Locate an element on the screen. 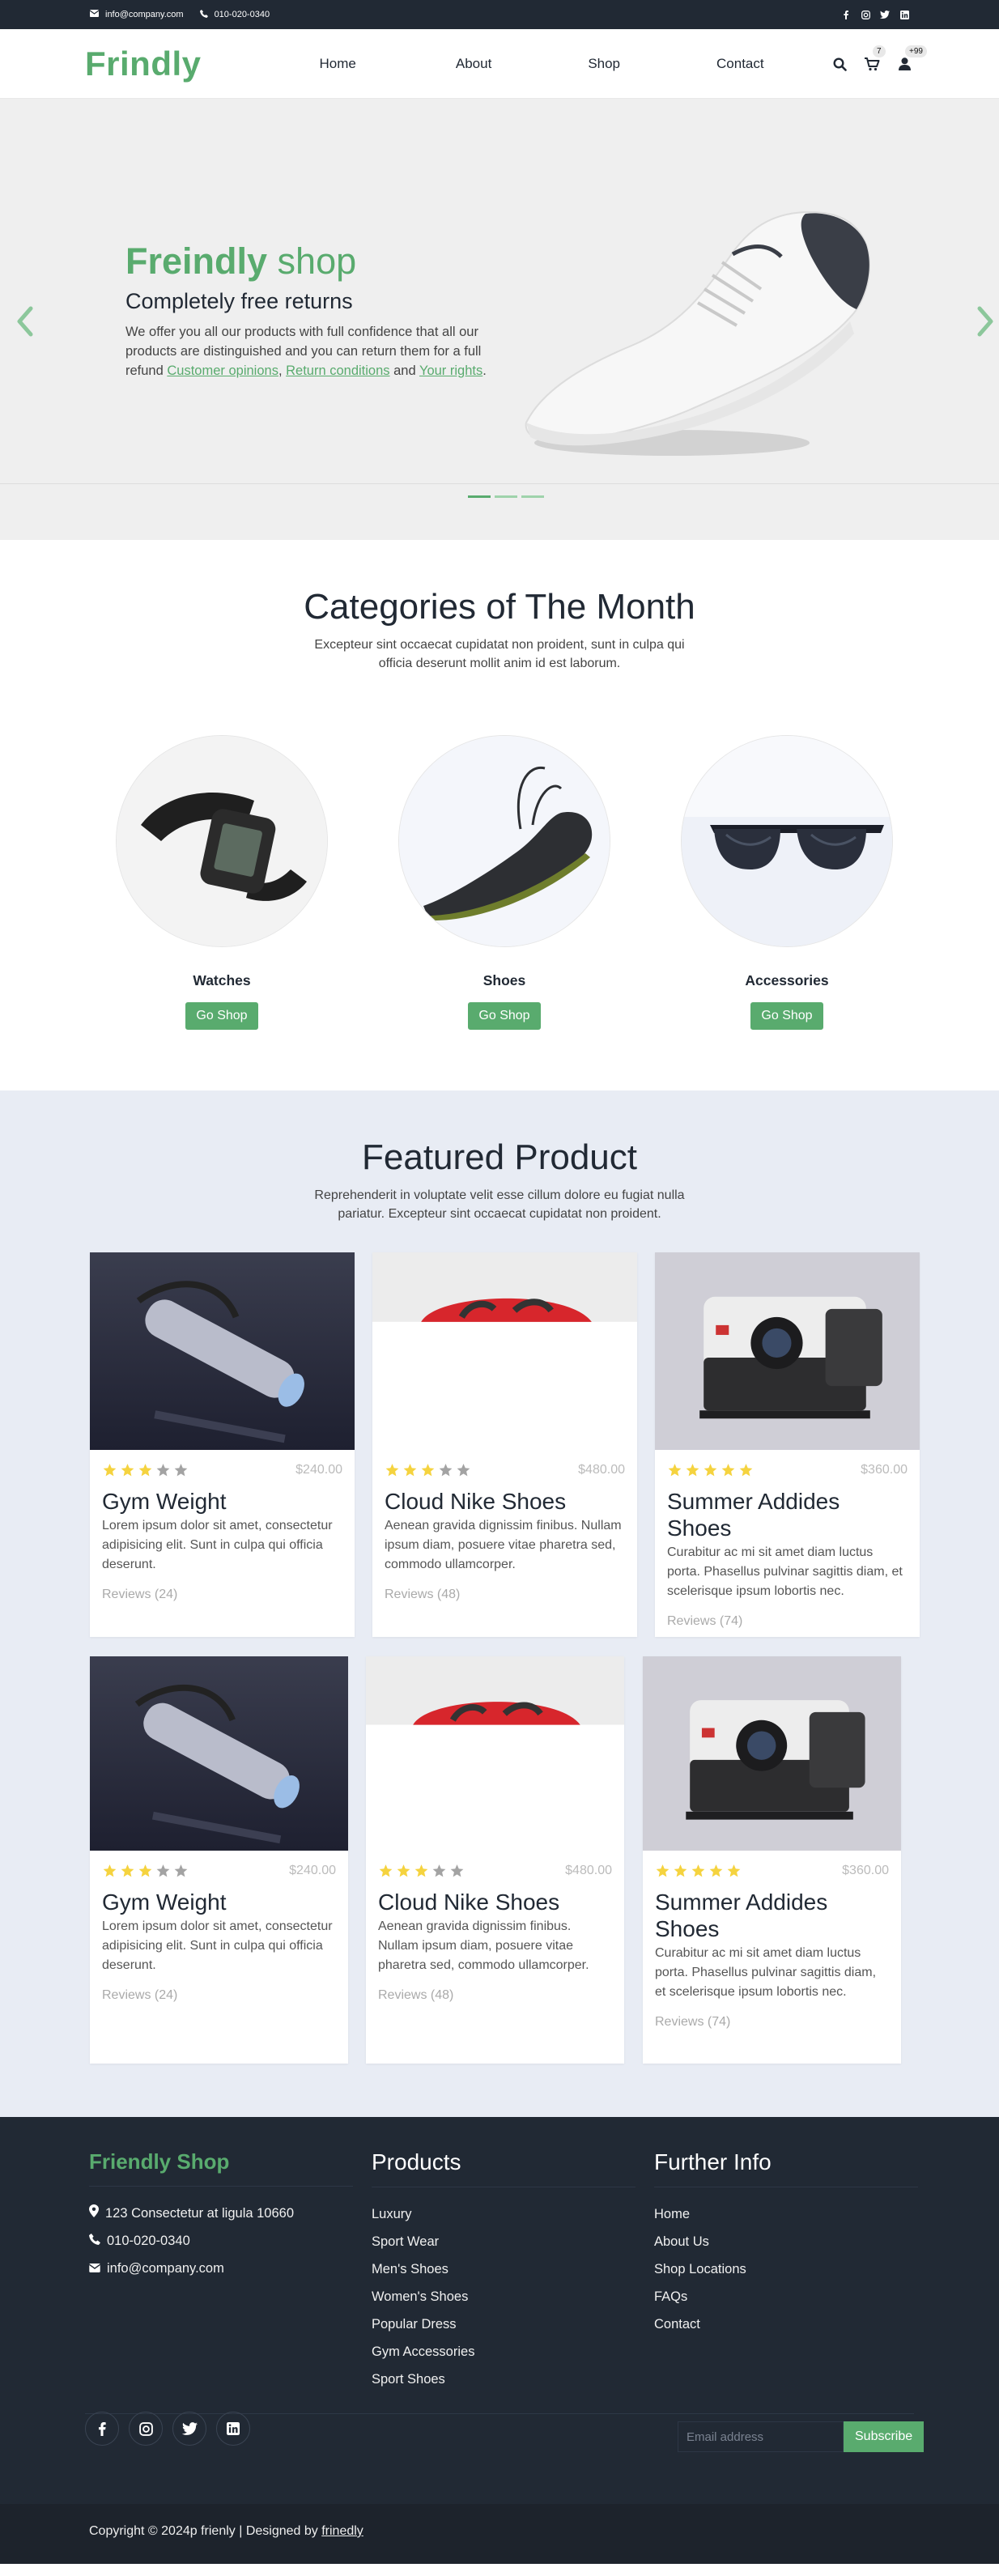  chevron-left-icon is located at coordinates (24, 321).